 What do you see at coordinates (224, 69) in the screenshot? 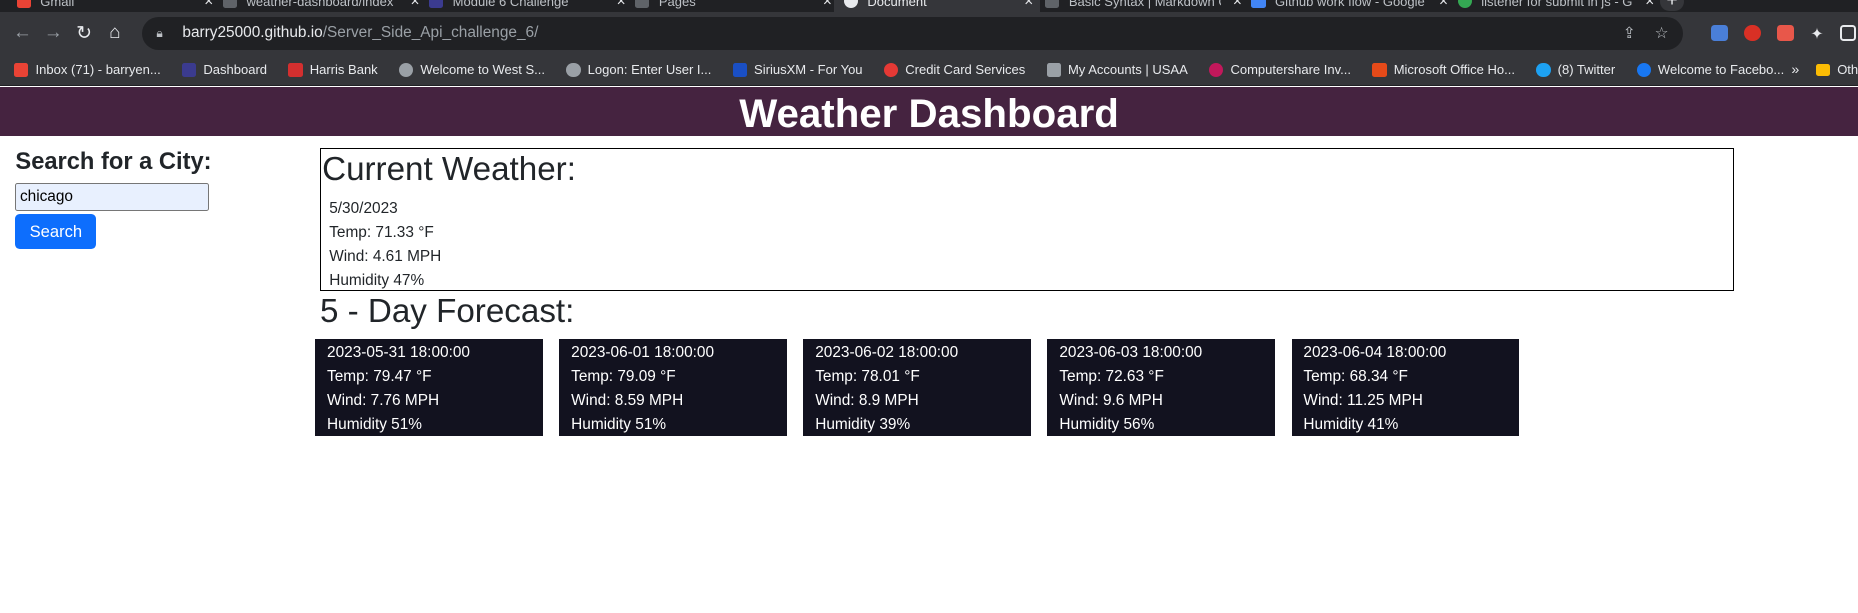
I see `bookmark-item: Dashboard` at bounding box center [224, 69].